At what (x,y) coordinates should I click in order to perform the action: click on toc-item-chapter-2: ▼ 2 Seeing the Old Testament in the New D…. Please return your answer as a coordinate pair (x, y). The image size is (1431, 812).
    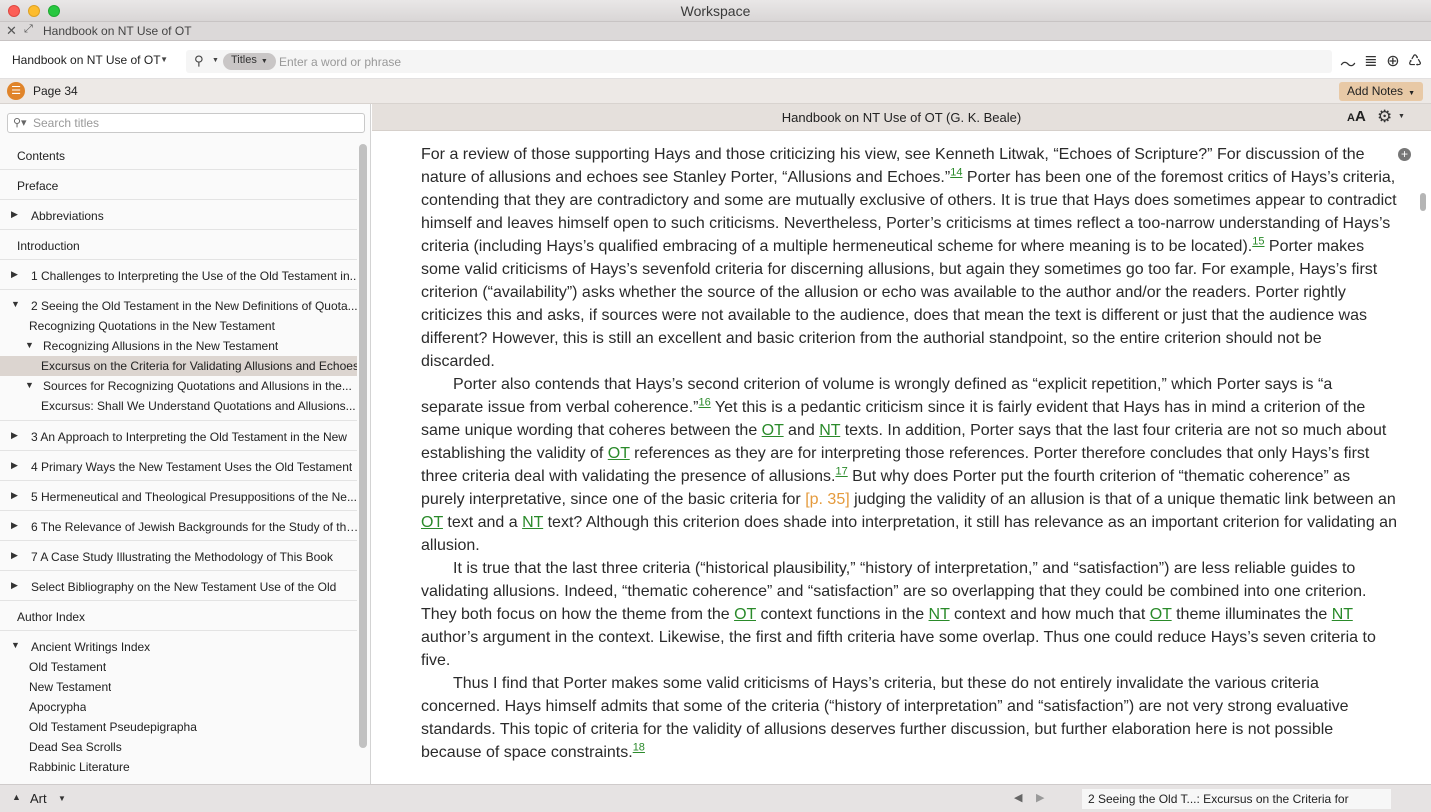
    Looking at the image, I should click on (178, 303).